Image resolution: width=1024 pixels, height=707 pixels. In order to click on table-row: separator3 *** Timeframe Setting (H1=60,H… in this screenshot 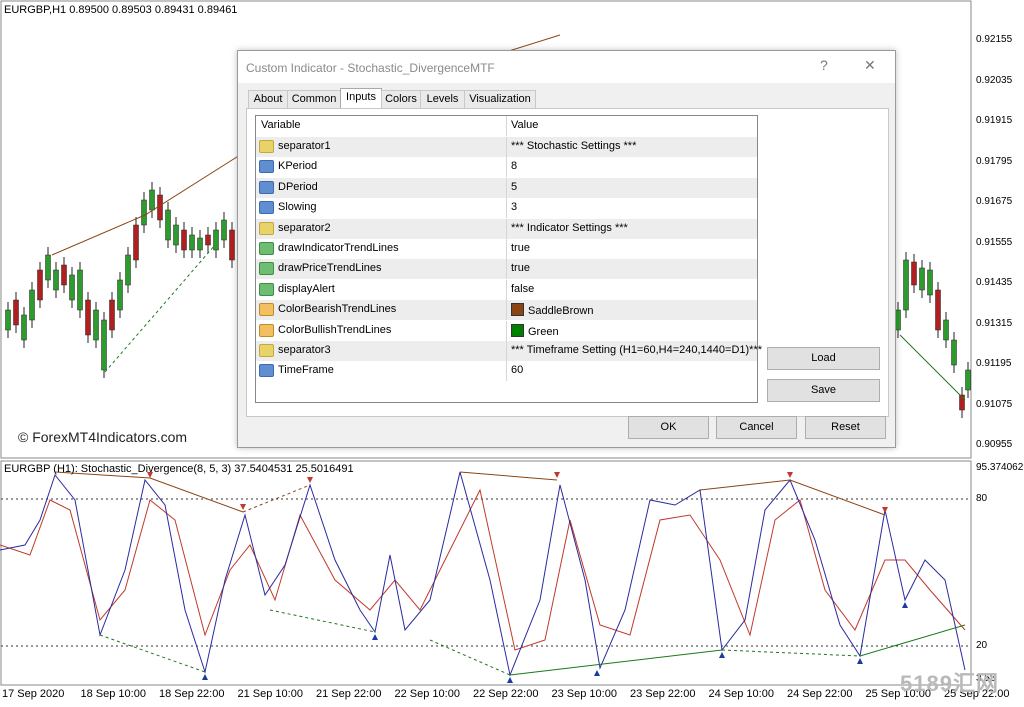, I will do `click(509, 351)`.